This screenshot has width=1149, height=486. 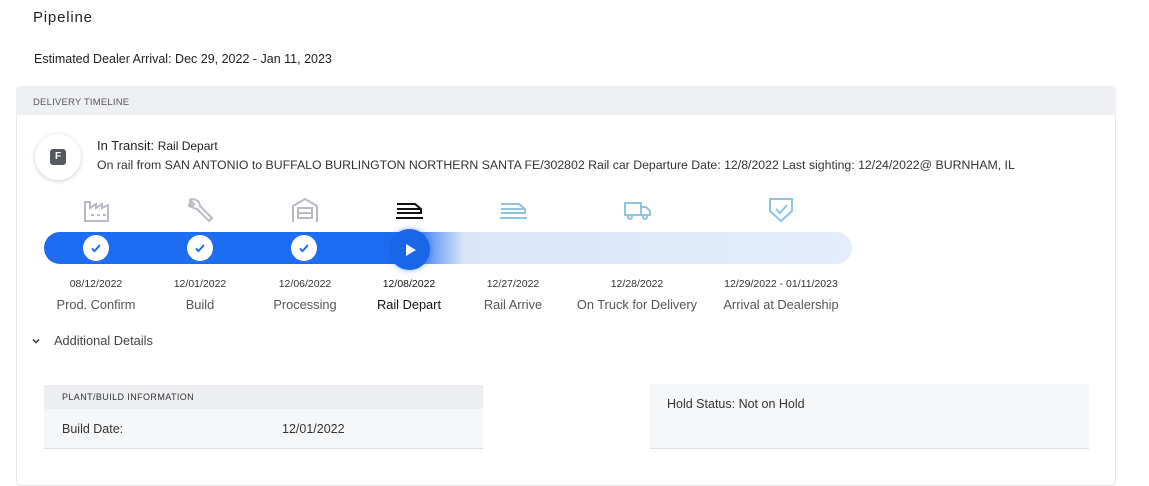 I want to click on panel-header, so click(x=566, y=100).